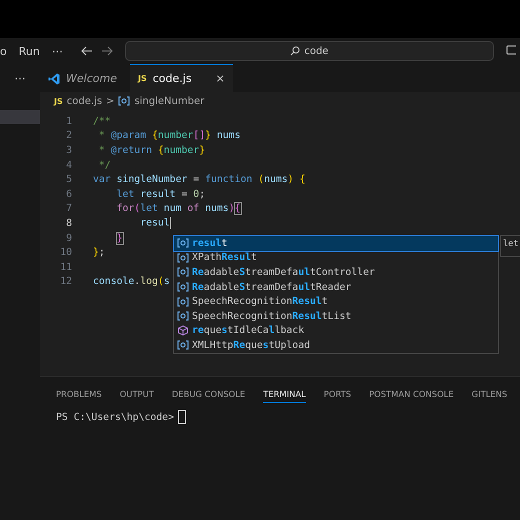  Describe the element at coordinates (220, 78) in the screenshot. I see `close-button: ×` at that location.